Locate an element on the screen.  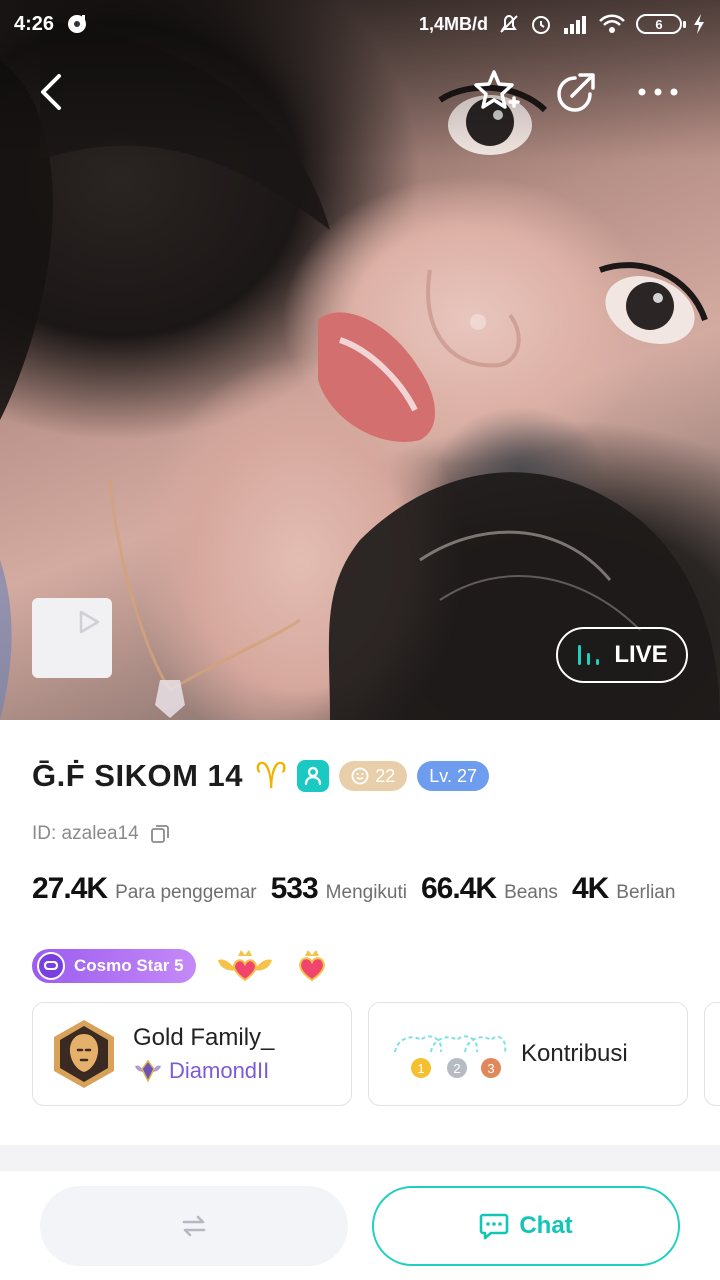
chat-button: Chat is located at coordinates (526, 1226).